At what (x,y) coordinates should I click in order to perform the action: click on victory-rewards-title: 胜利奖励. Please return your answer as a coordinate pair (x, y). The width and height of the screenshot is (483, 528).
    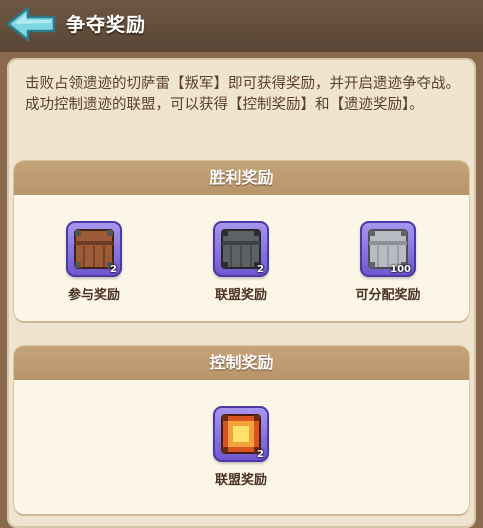
    Looking at the image, I should click on (241, 178).